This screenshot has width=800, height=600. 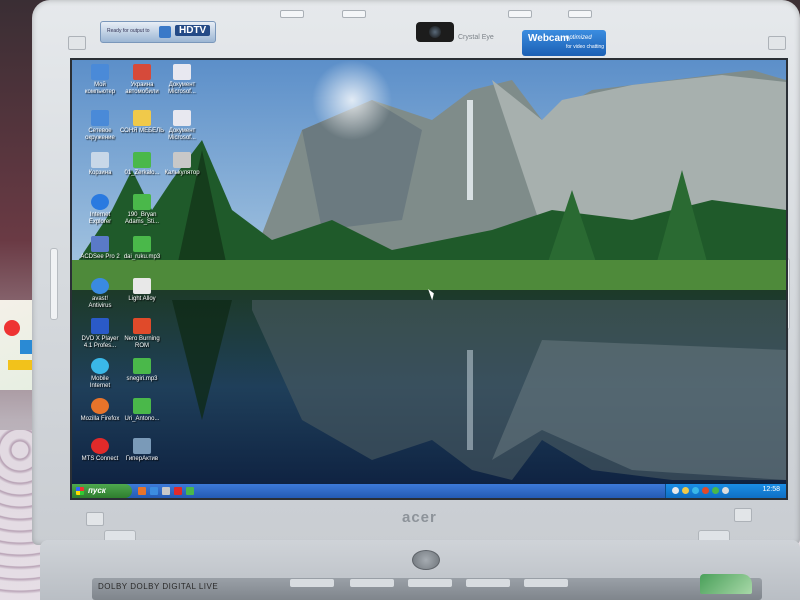 I want to click on network-icon, so click(x=100, y=118).